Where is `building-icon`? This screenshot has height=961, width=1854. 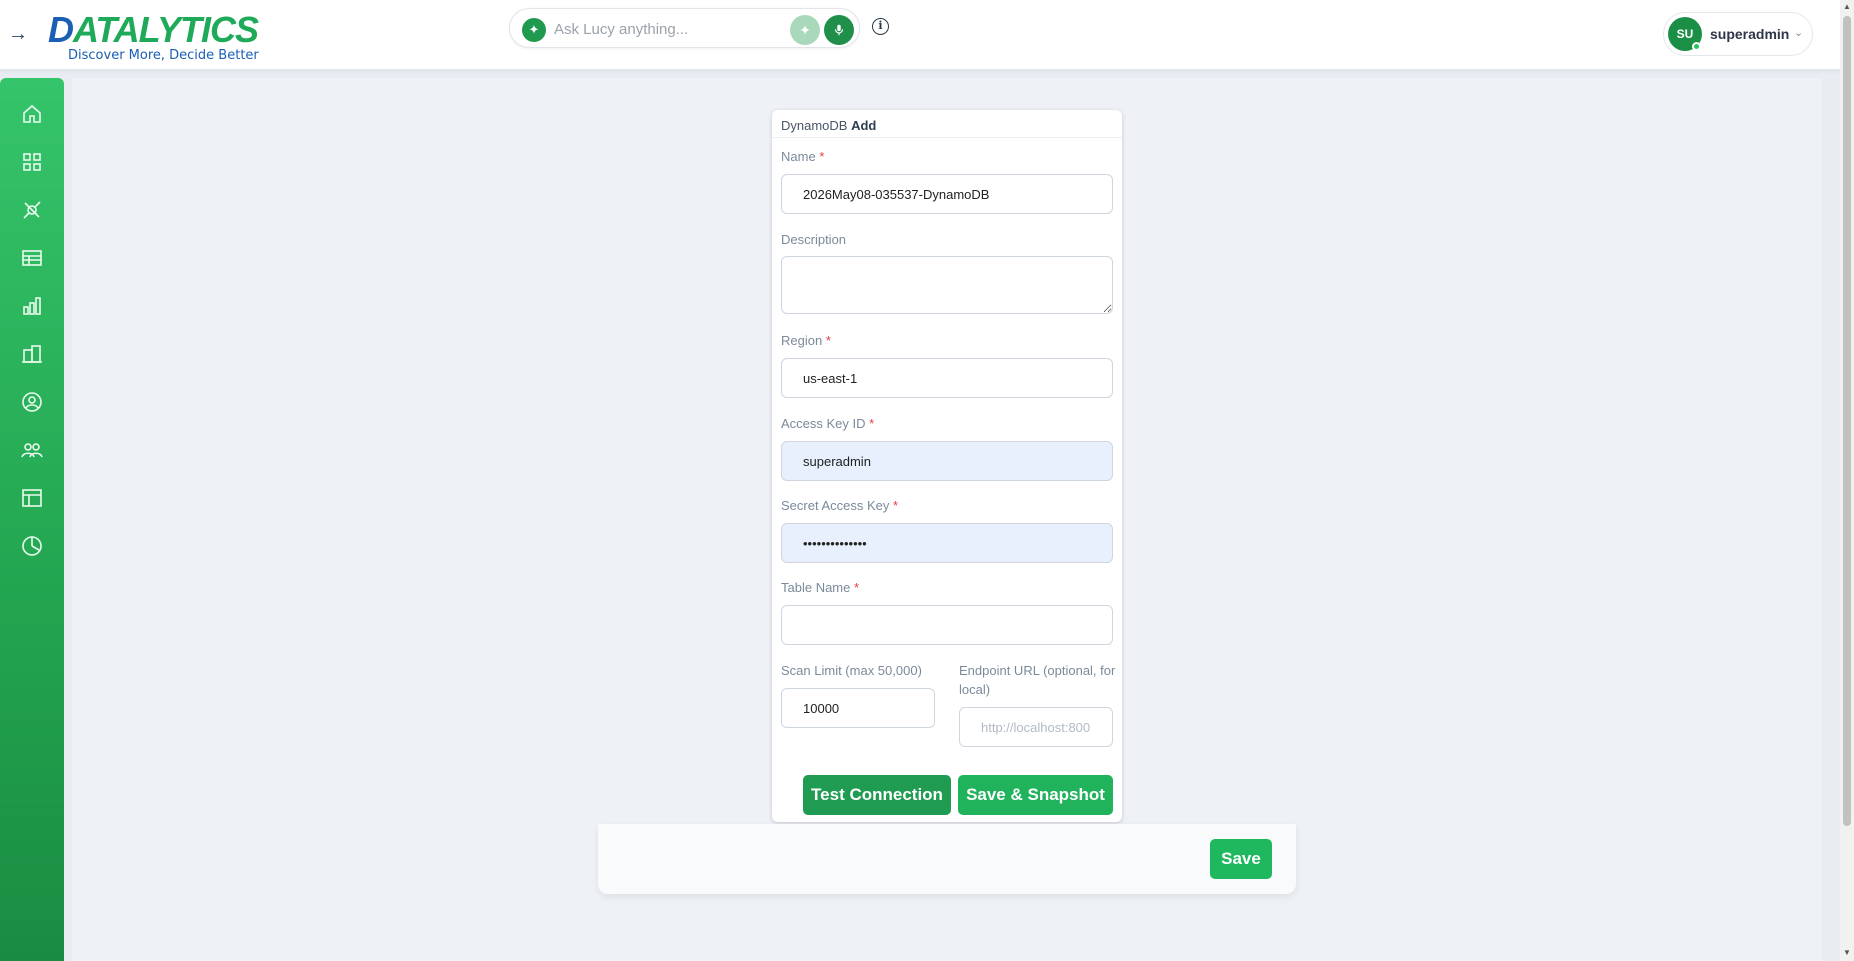 building-icon is located at coordinates (32, 354).